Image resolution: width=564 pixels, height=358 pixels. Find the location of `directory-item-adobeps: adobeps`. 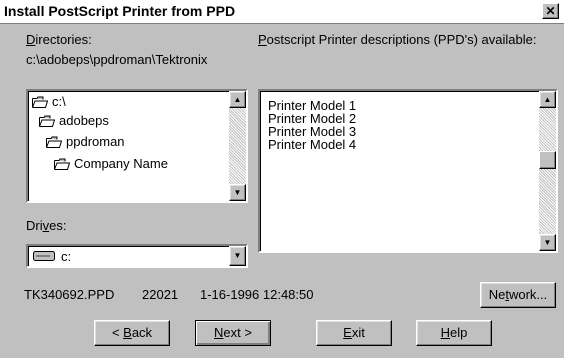

directory-item-adobeps: adobeps is located at coordinates (74, 121).